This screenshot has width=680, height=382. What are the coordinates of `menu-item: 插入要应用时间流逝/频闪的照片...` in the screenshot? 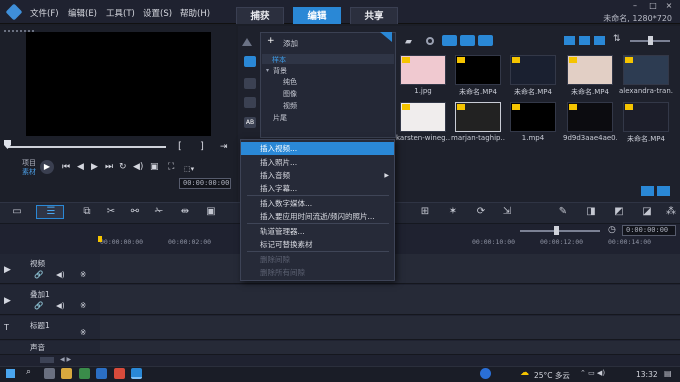 It's located at (317, 216).